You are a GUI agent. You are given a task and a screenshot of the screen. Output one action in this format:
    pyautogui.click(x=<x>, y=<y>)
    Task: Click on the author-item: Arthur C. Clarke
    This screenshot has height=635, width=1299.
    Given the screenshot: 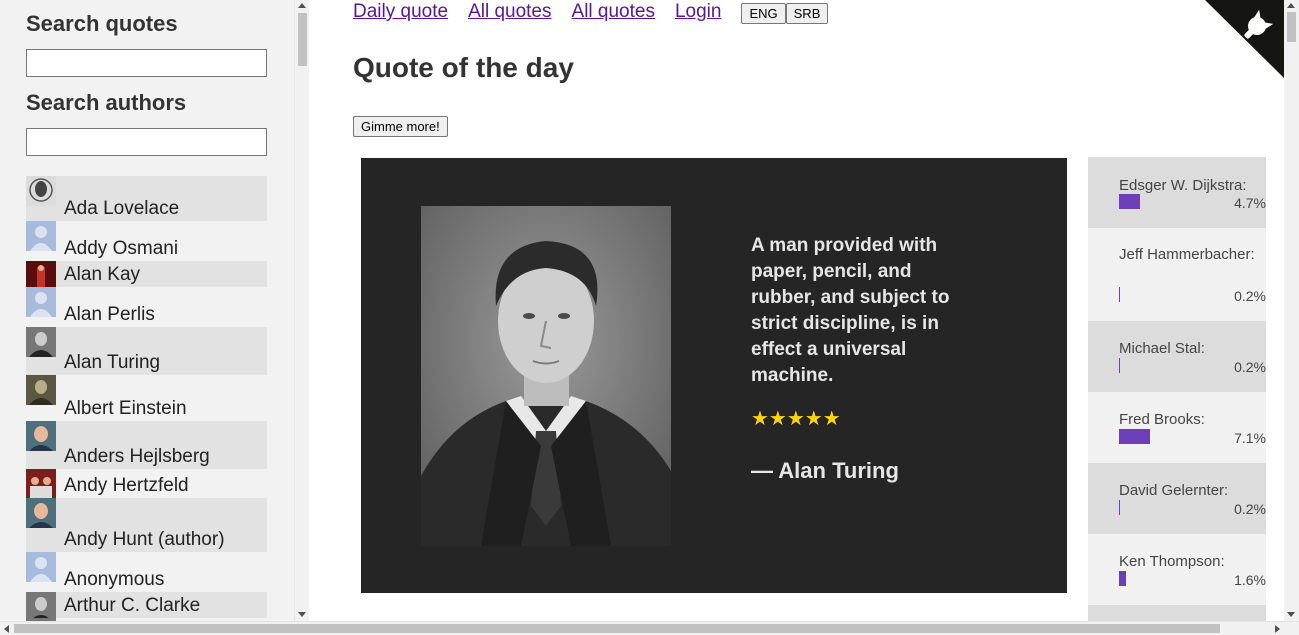 What is the action you would take?
    pyautogui.click(x=146, y=606)
    